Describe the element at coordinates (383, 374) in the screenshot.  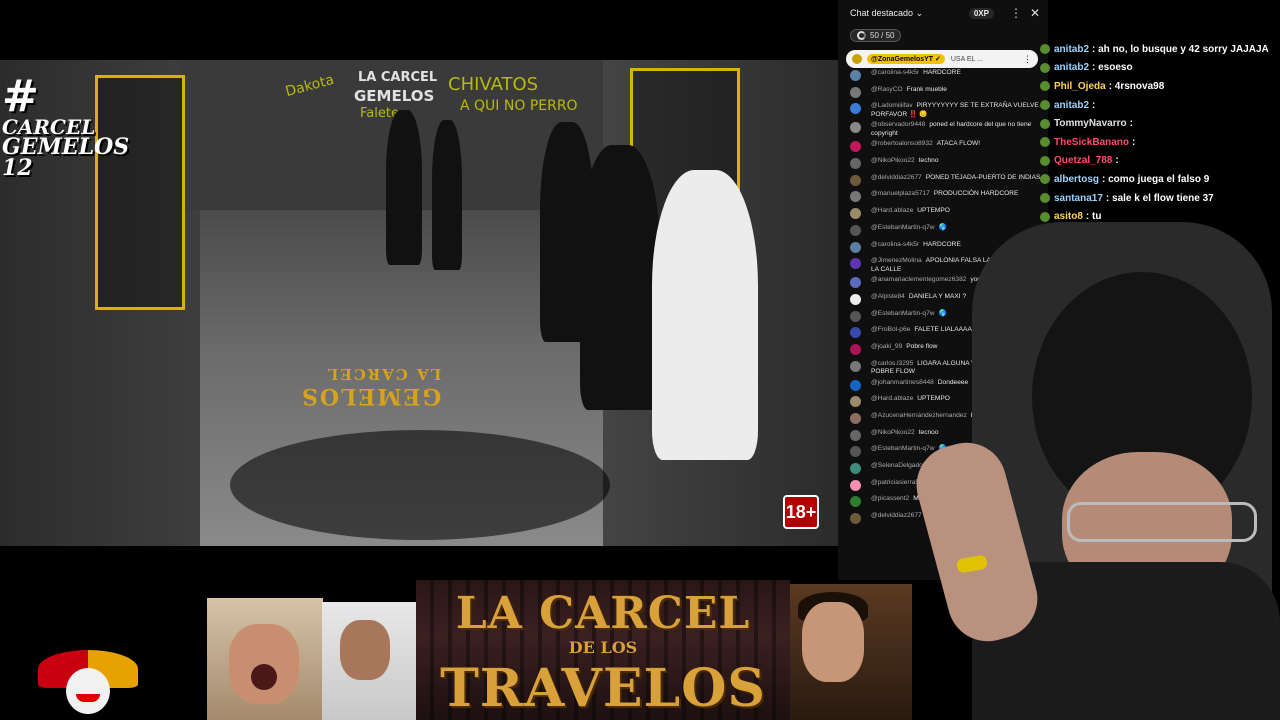
I see `floor-logo-line2: LA CARCEL` at that location.